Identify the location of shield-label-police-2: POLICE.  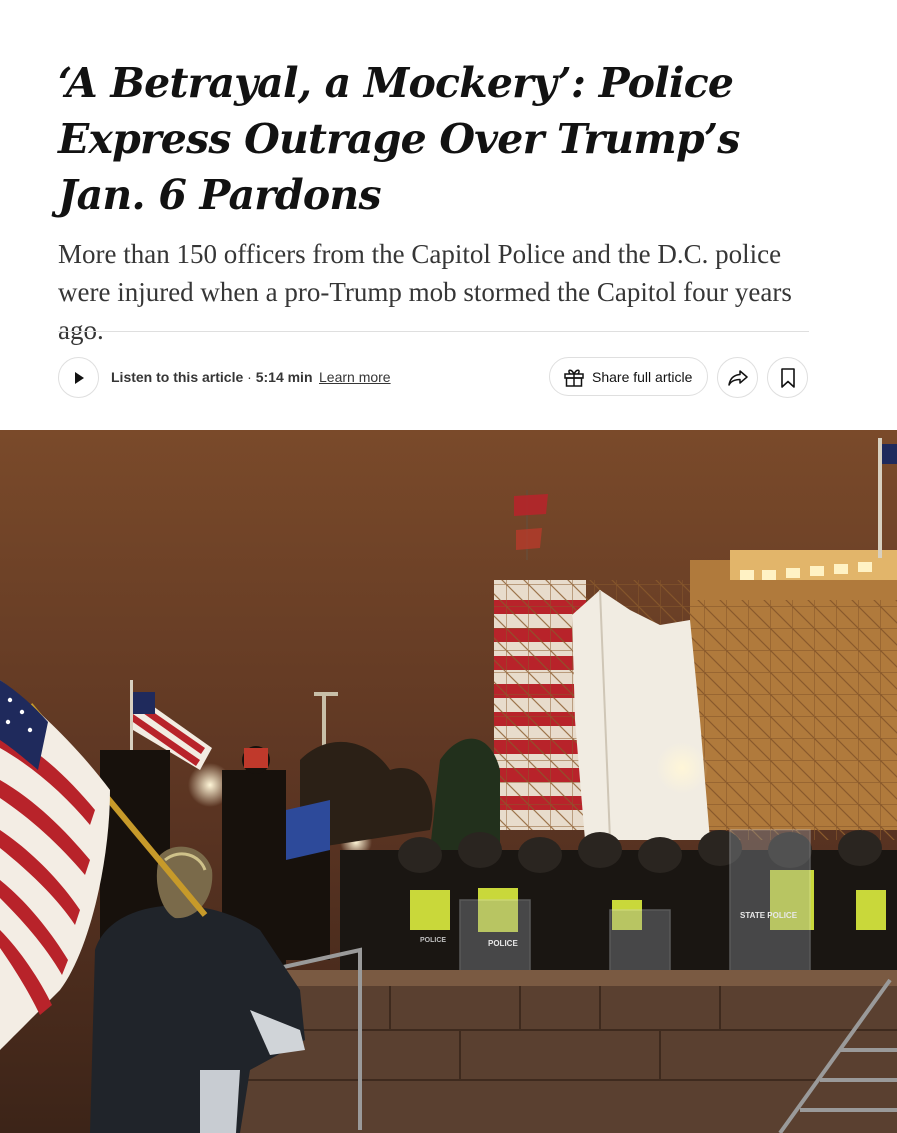
(433, 940).